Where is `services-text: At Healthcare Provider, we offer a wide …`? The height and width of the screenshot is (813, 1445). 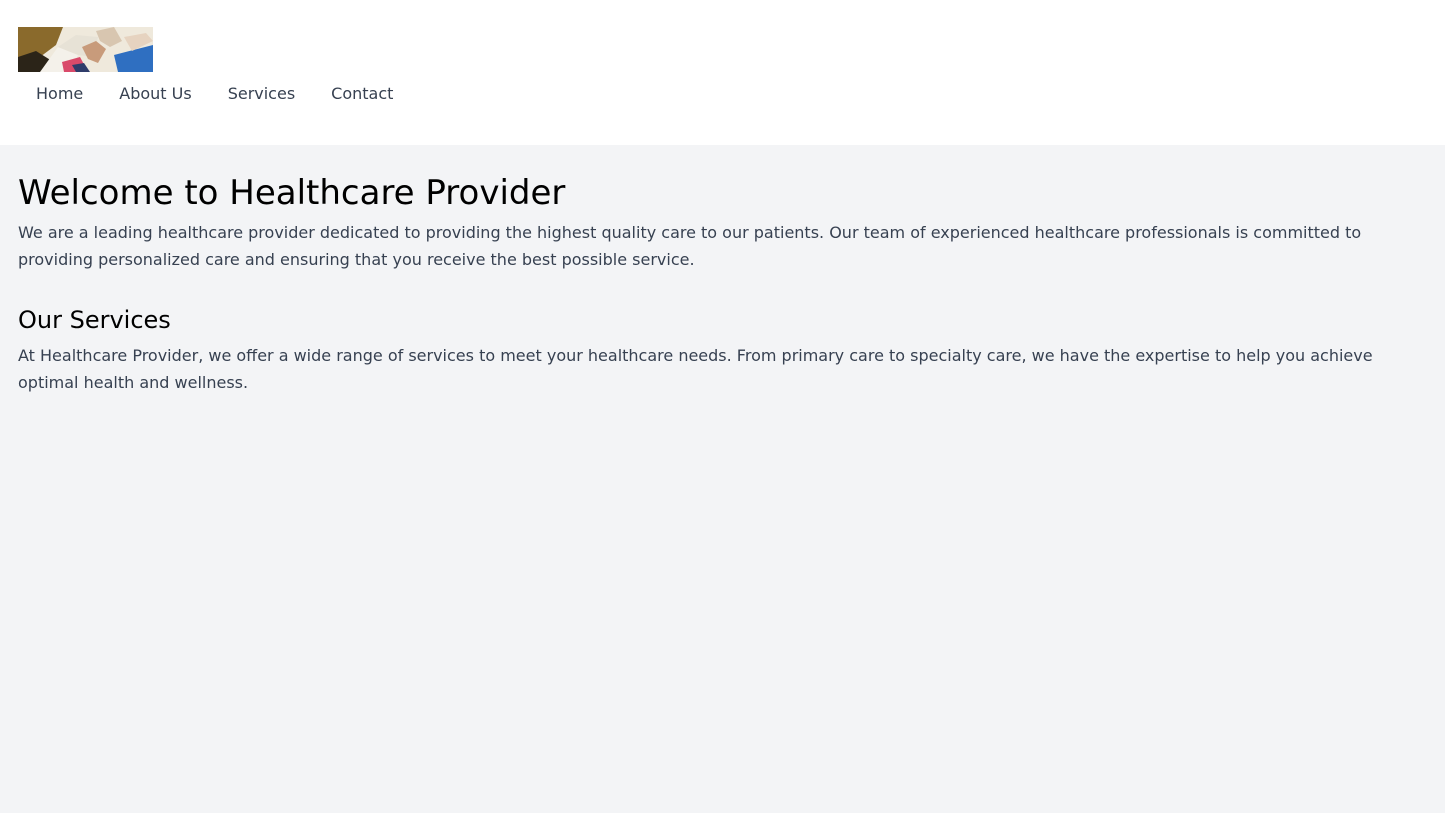 services-text: At Healthcare Provider, we offer a wide … is located at coordinates (695, 369).